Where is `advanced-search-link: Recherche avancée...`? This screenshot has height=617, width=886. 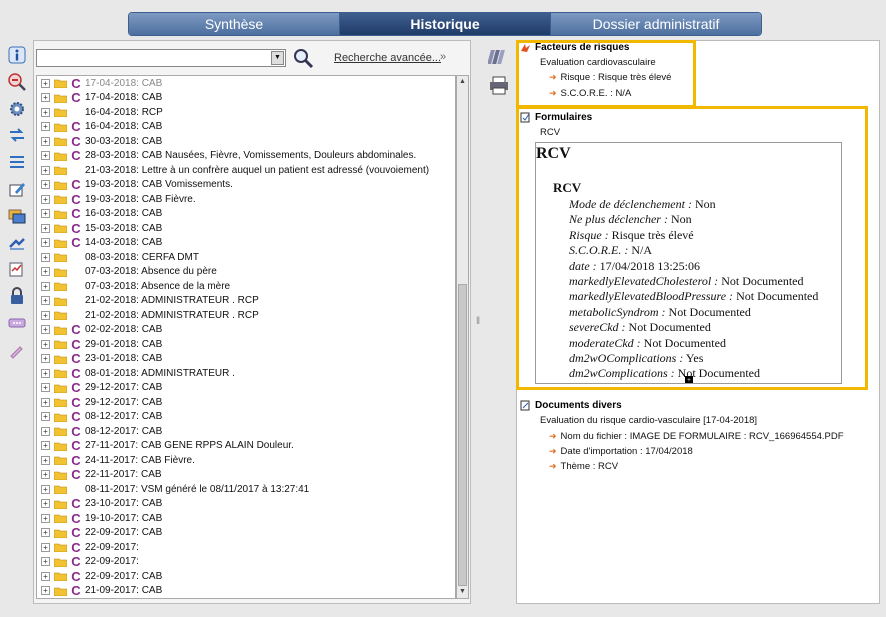
advanced-search-link: Recherche avancée... is located at coordinates (387, 58).